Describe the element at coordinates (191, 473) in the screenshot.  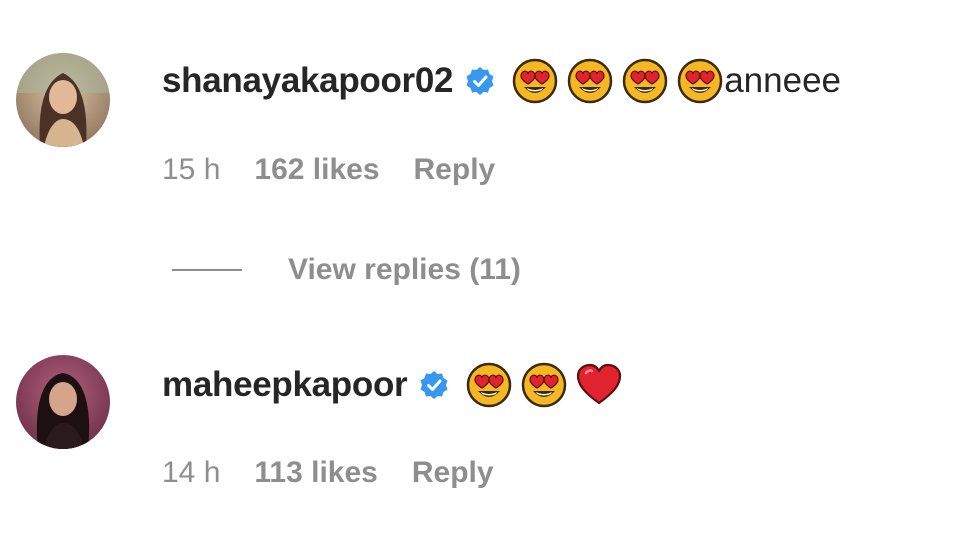
I see `comment-timestamp: 14 h` at that location.